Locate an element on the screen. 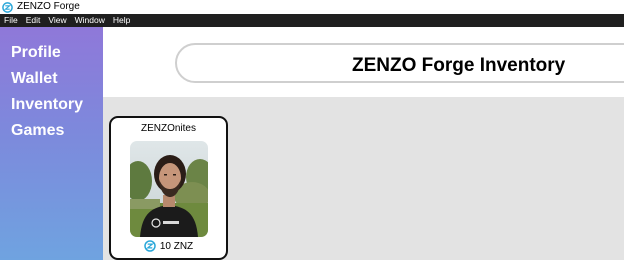  zenzo-app-icon is located at coordinates (7, 7).